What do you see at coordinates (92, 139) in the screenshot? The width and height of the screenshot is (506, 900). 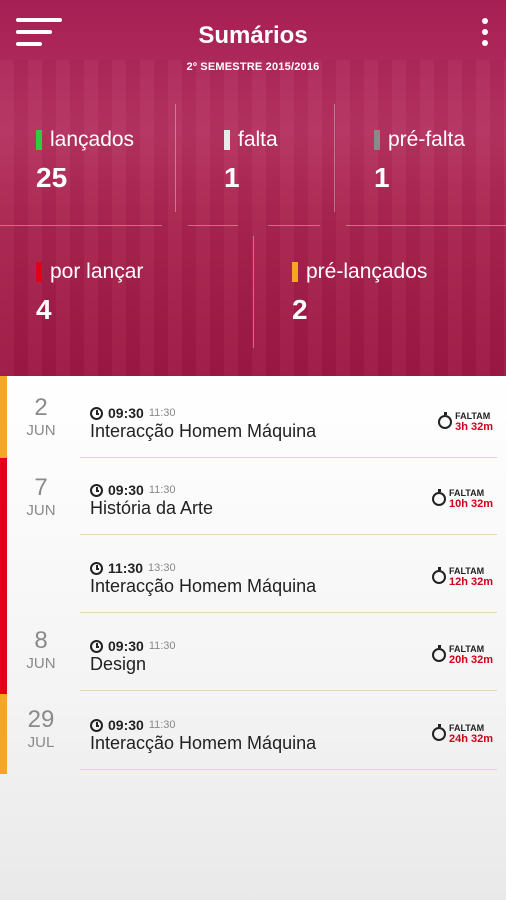 I see `stat-label: lançados` at bounding box center [92, 139].